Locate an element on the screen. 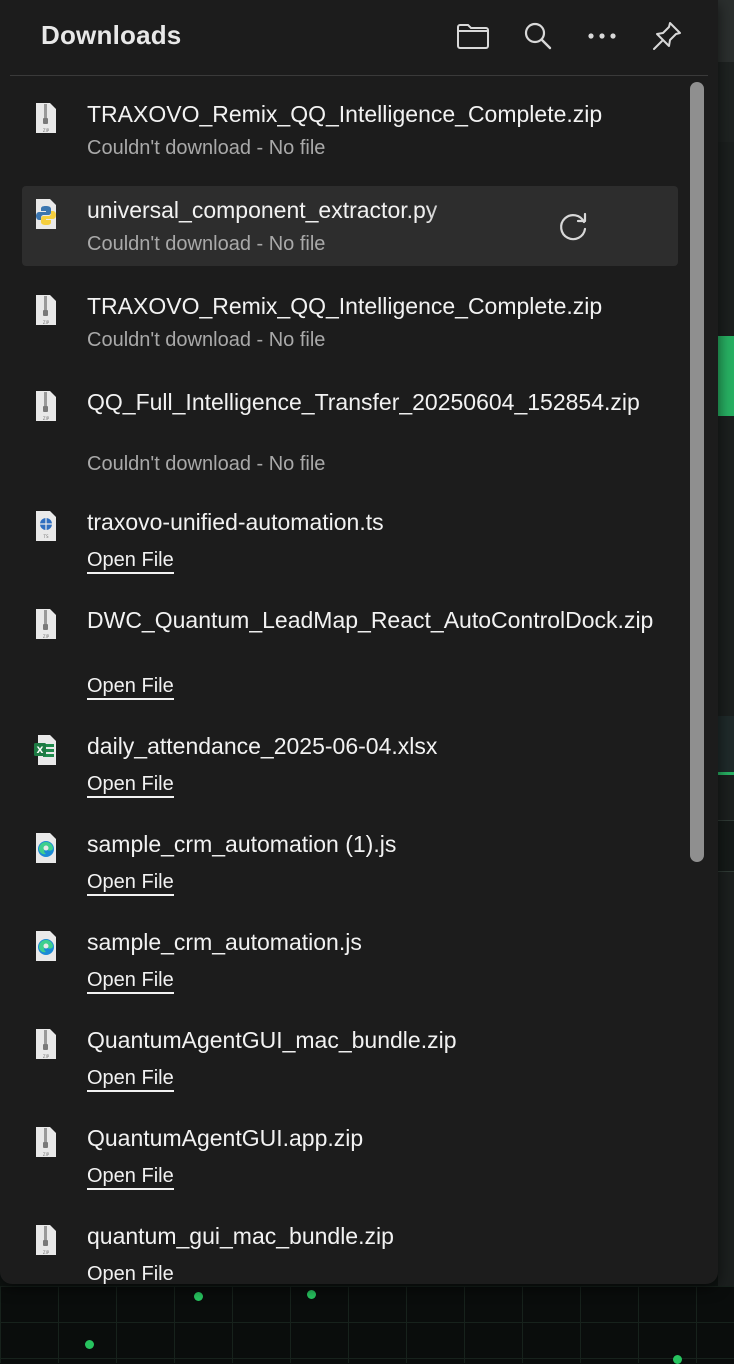  download-item: ZIP quantum_gui_mac_bundle.zip Open File is located at coordinates (350, 1248).